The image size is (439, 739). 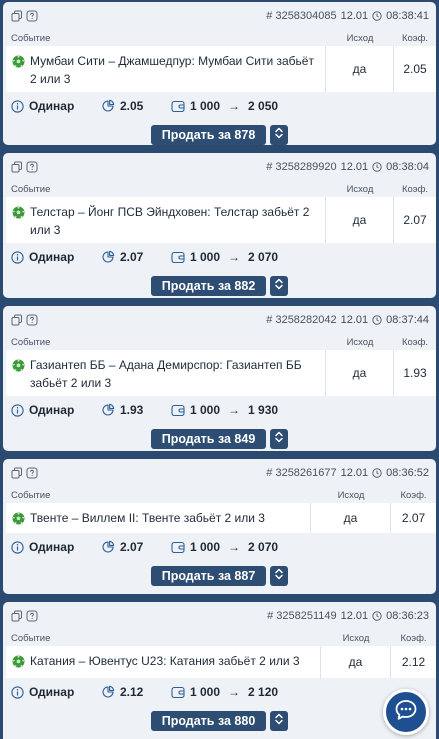 What do you see at coordinates (208, 286) in the screenshot?
I see `sell-button: Продать за 882` at bounding box center [208, 286].